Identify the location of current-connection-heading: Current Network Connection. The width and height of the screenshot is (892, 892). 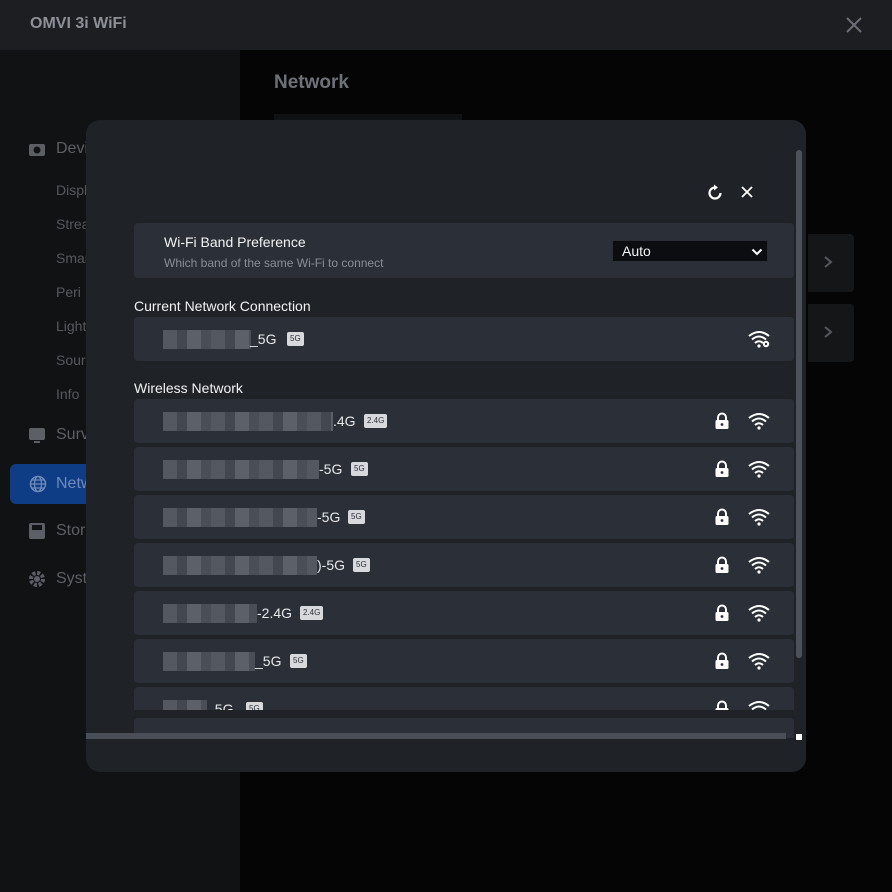
(222, 306).